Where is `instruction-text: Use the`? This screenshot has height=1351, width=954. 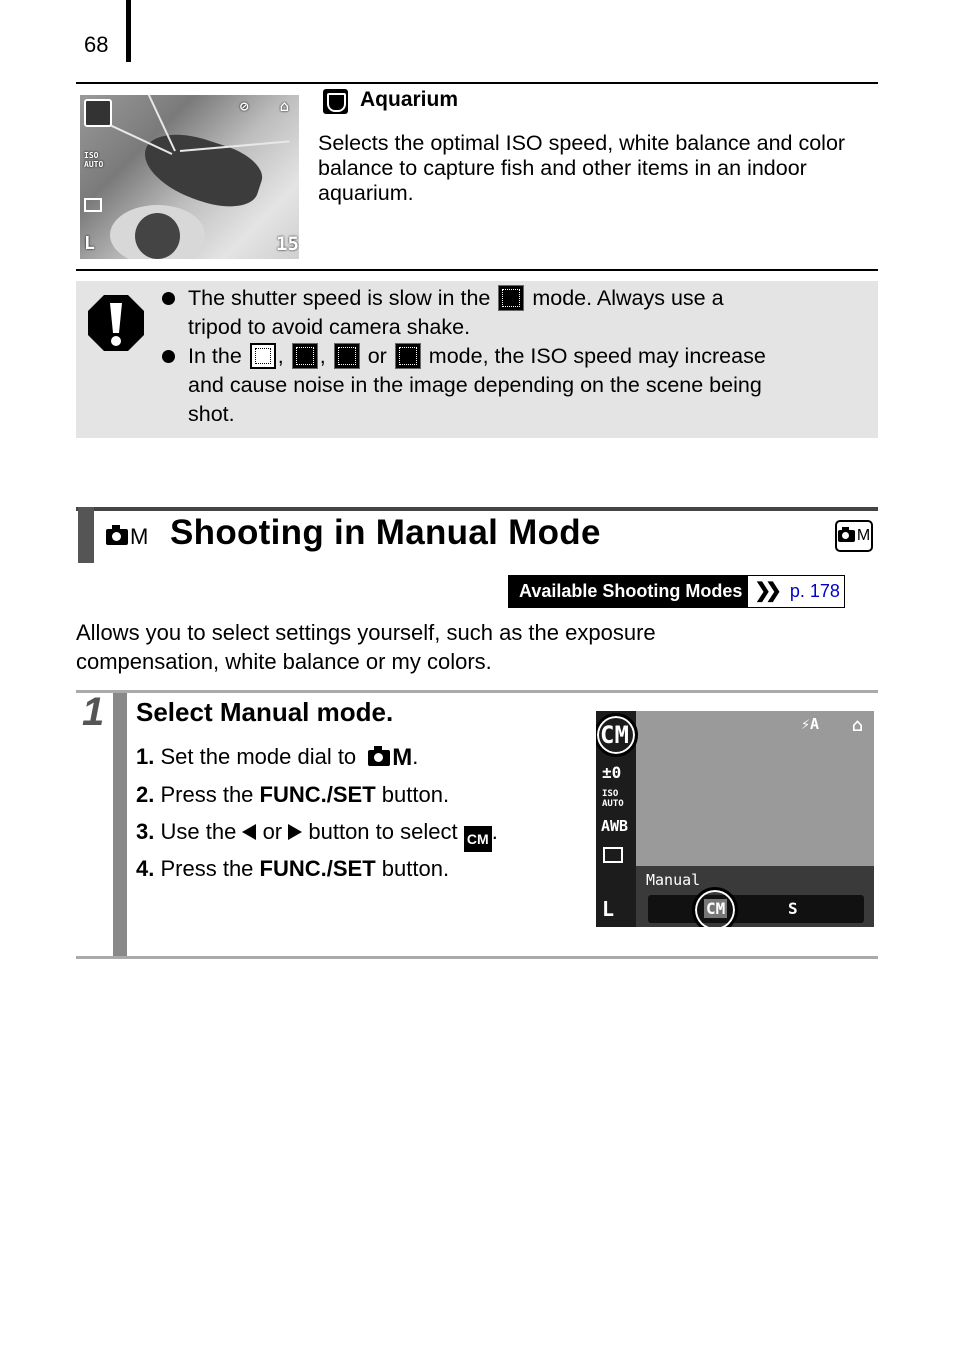 instruction-text: Use the is located at coordinates (198, 831).